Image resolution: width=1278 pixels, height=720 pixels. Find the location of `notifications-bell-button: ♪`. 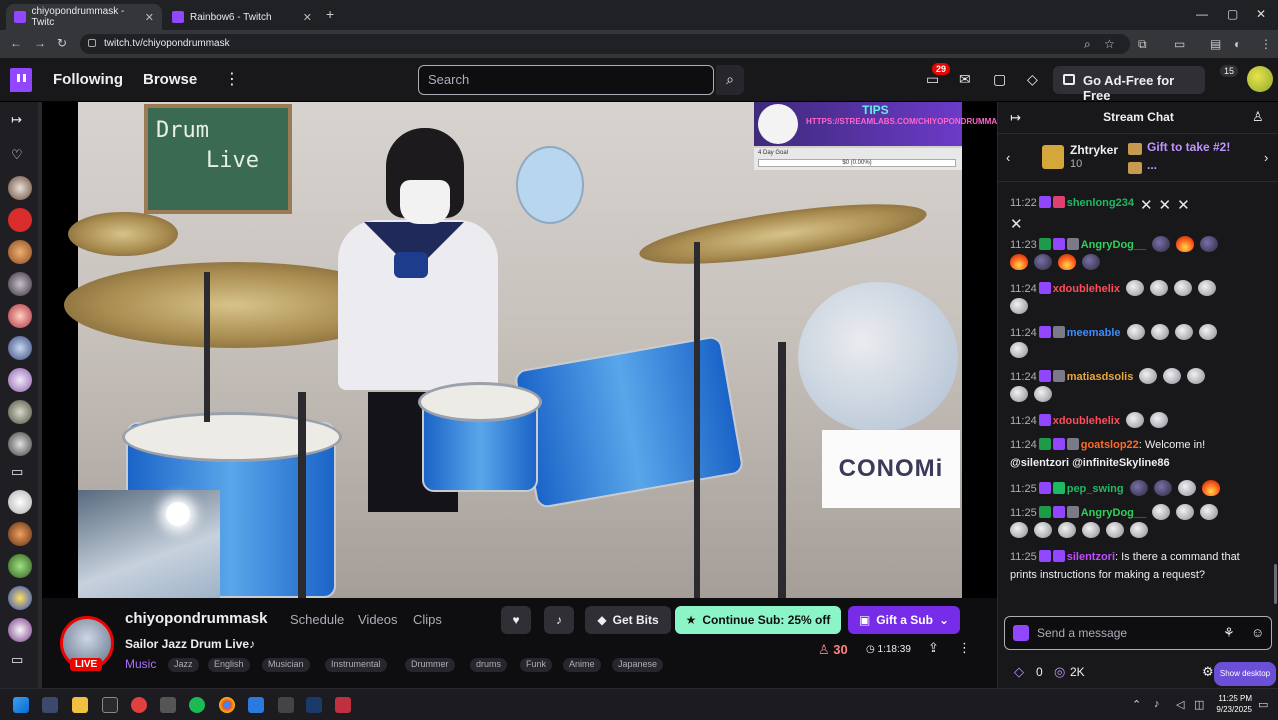

notifications-bell-button: ♪ is located at coordinates (559, 620).